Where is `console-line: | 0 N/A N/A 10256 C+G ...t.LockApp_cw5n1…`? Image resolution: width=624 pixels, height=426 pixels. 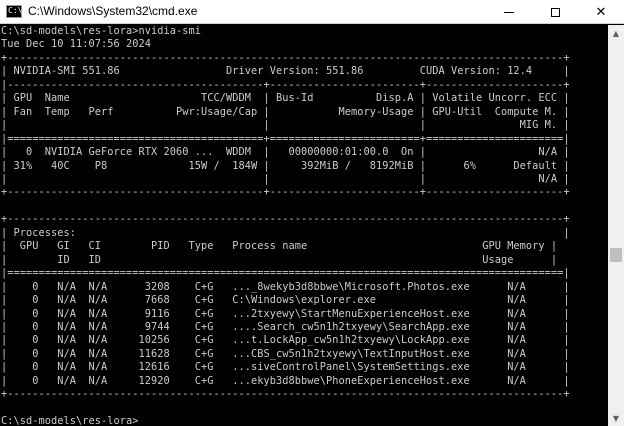
console-line: | 0 N/A N/A 10256 C+G ...t.LockApp_cw5n1… is located at coordinates (285, 340).